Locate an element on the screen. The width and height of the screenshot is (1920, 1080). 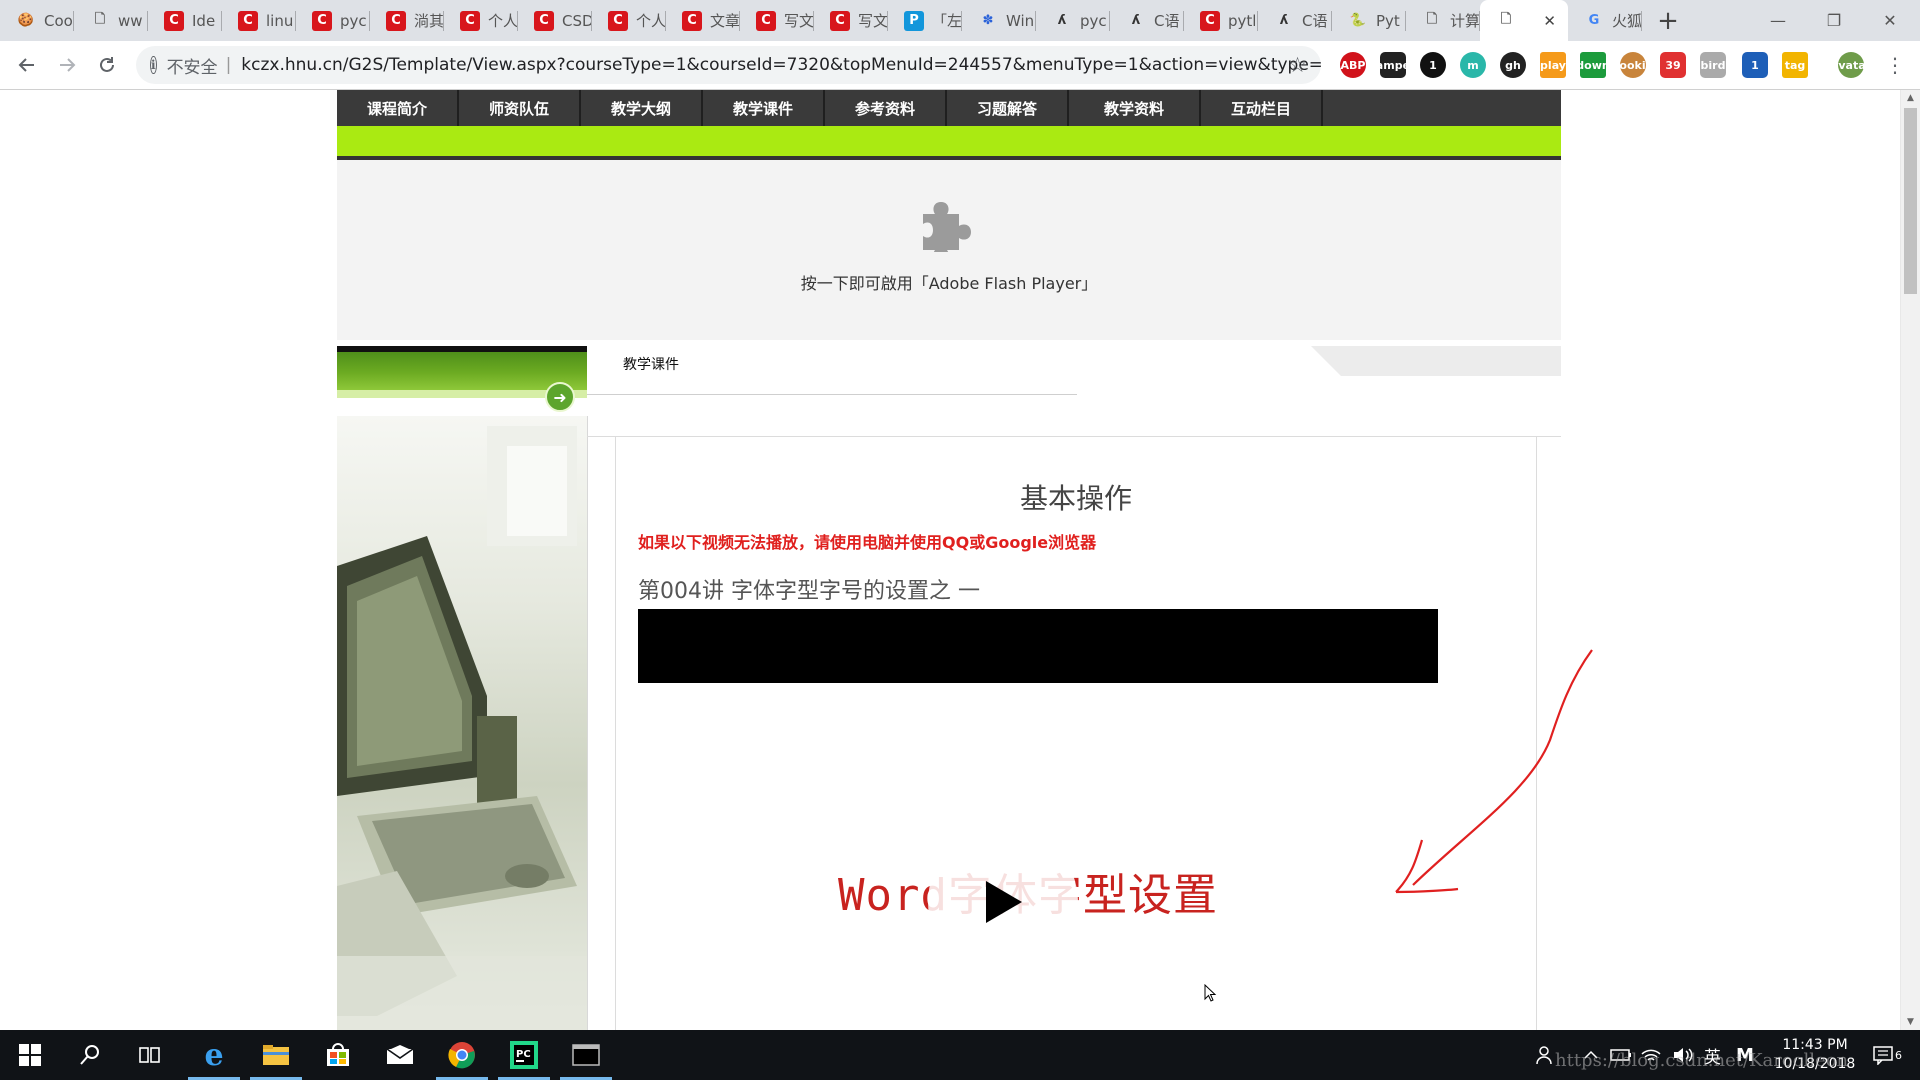
browser-tab: Cpytl is located at coordinates (1221, 20).